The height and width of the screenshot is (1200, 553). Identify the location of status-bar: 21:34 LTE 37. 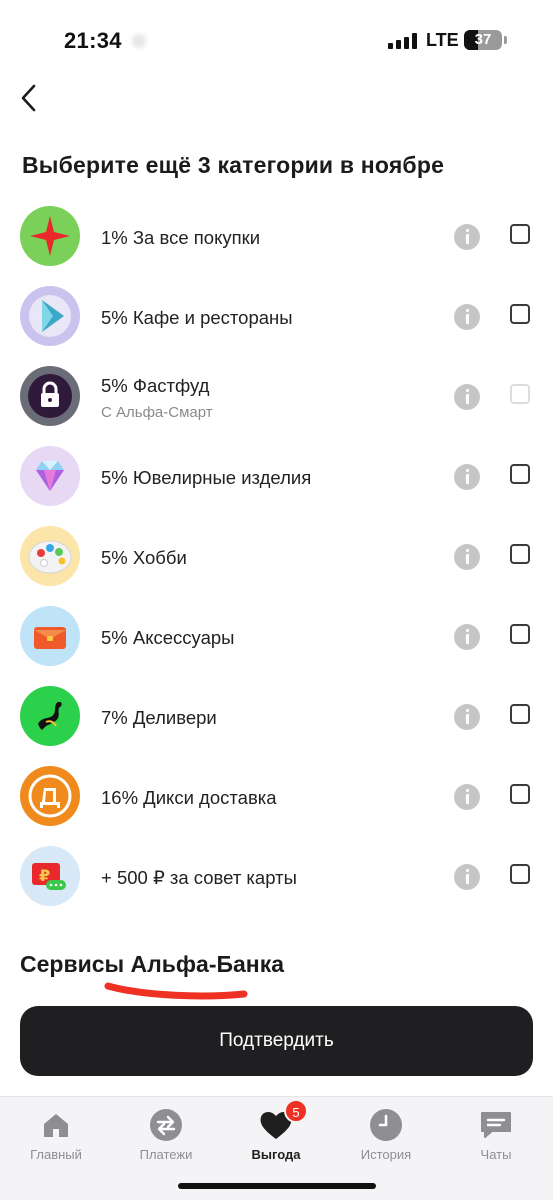
(276, 41).